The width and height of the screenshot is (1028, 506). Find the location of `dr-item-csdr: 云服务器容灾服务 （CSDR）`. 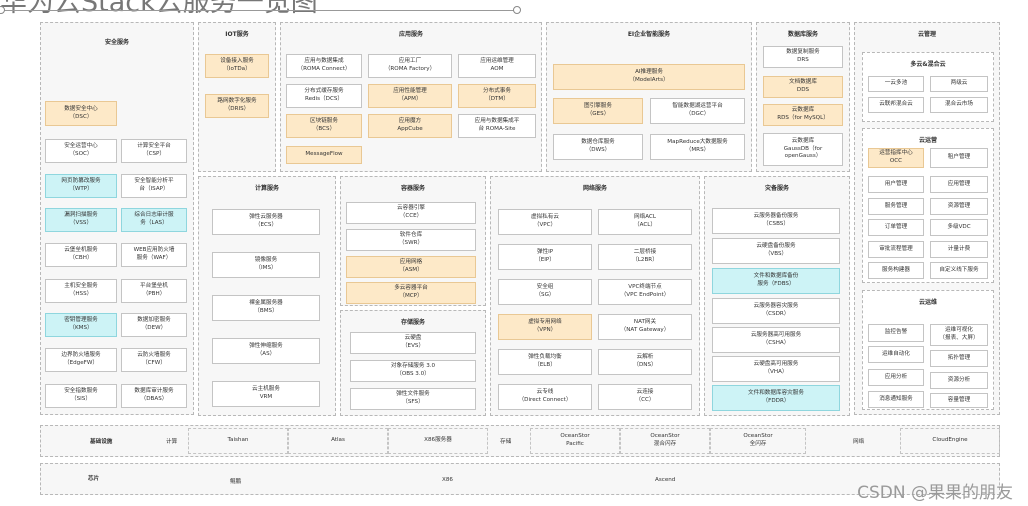

dr-item-csdr: 云服务器容灾服务 （CSDR） is located at coordinates (776, 311).